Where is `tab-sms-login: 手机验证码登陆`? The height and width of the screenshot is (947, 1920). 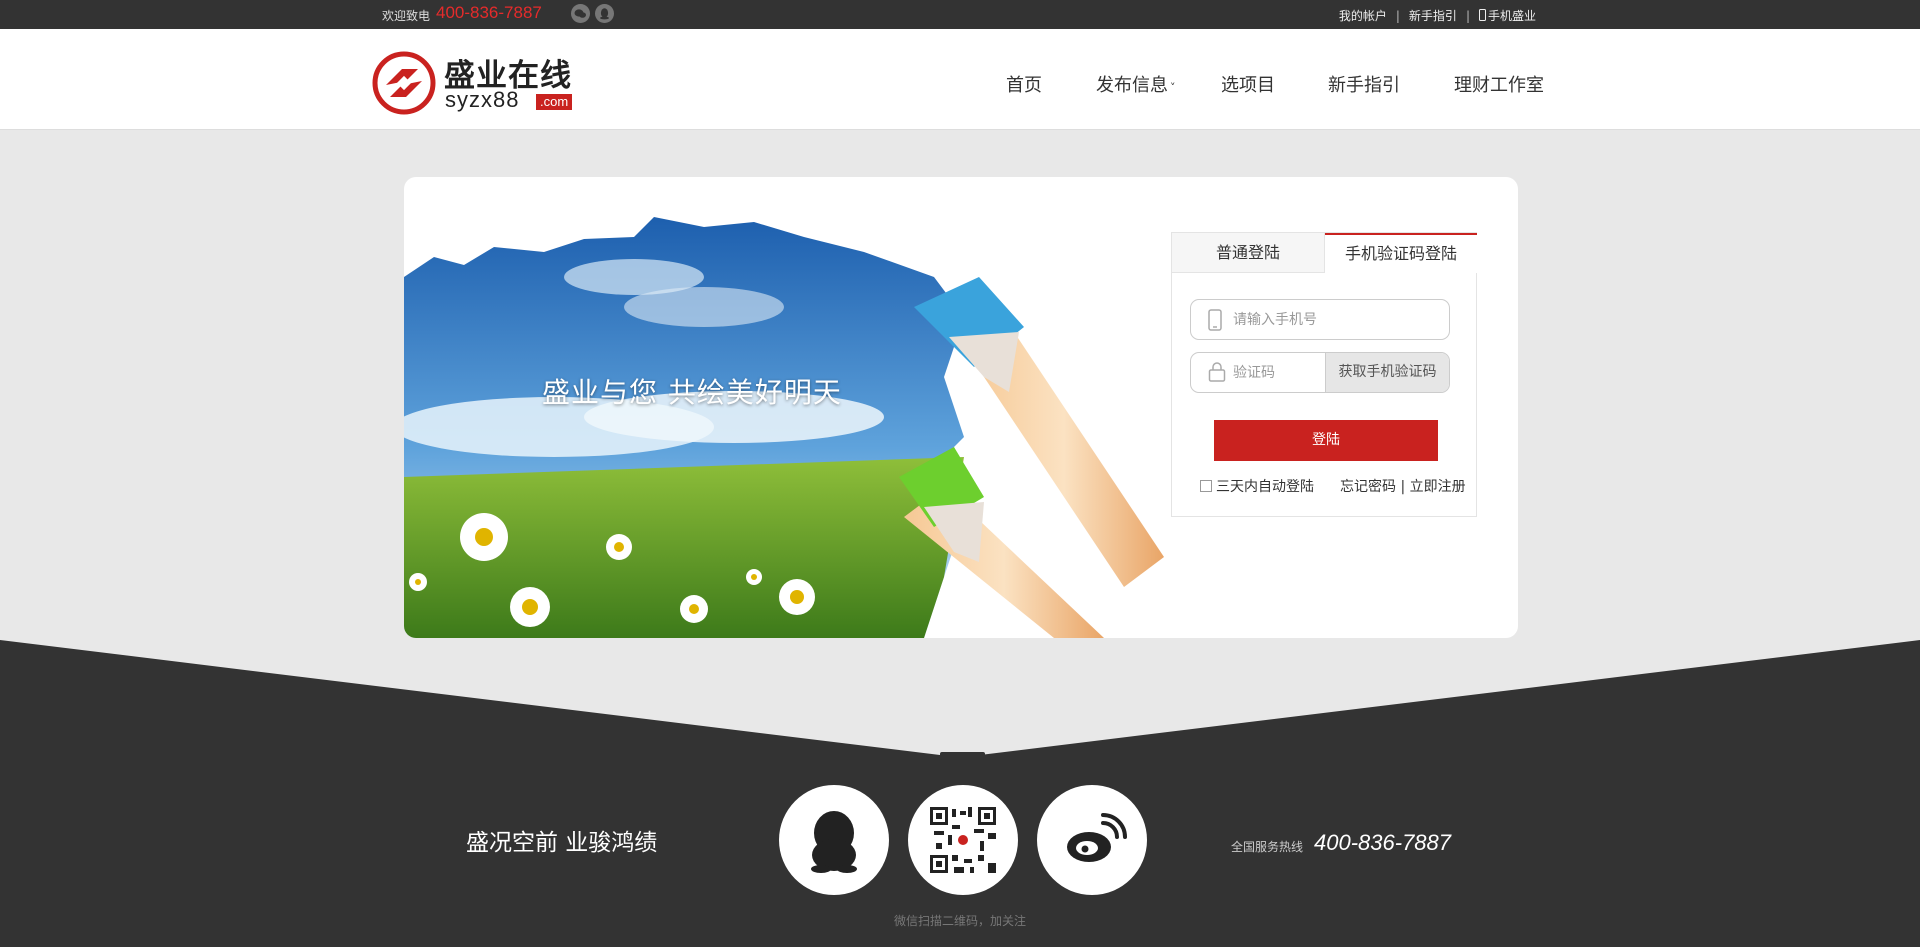
tab-sms-login: 手机验证码登陆 is located at coordinates (1401, 253).